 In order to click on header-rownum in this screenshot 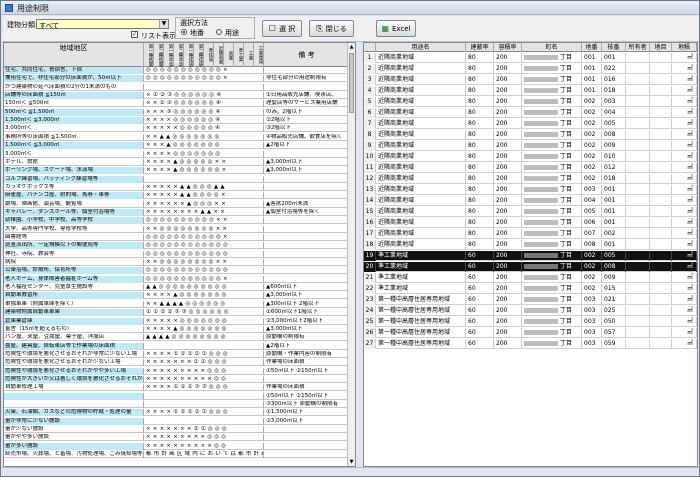, I will do `click(370, 47)`.